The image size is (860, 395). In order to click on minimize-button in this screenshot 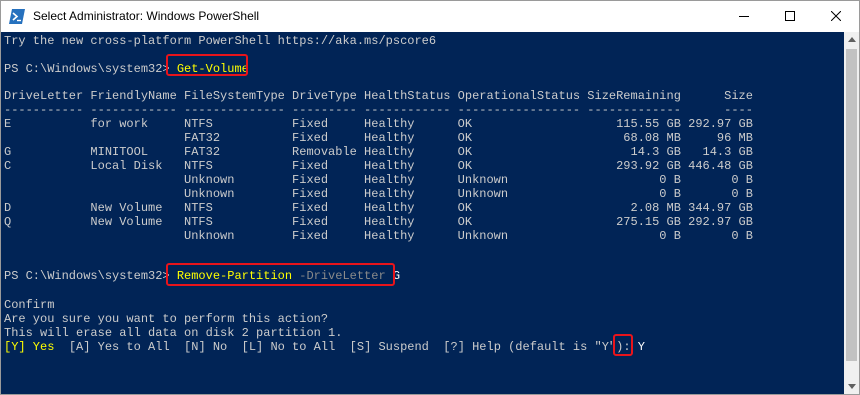, I will do `click(744, 16)`.